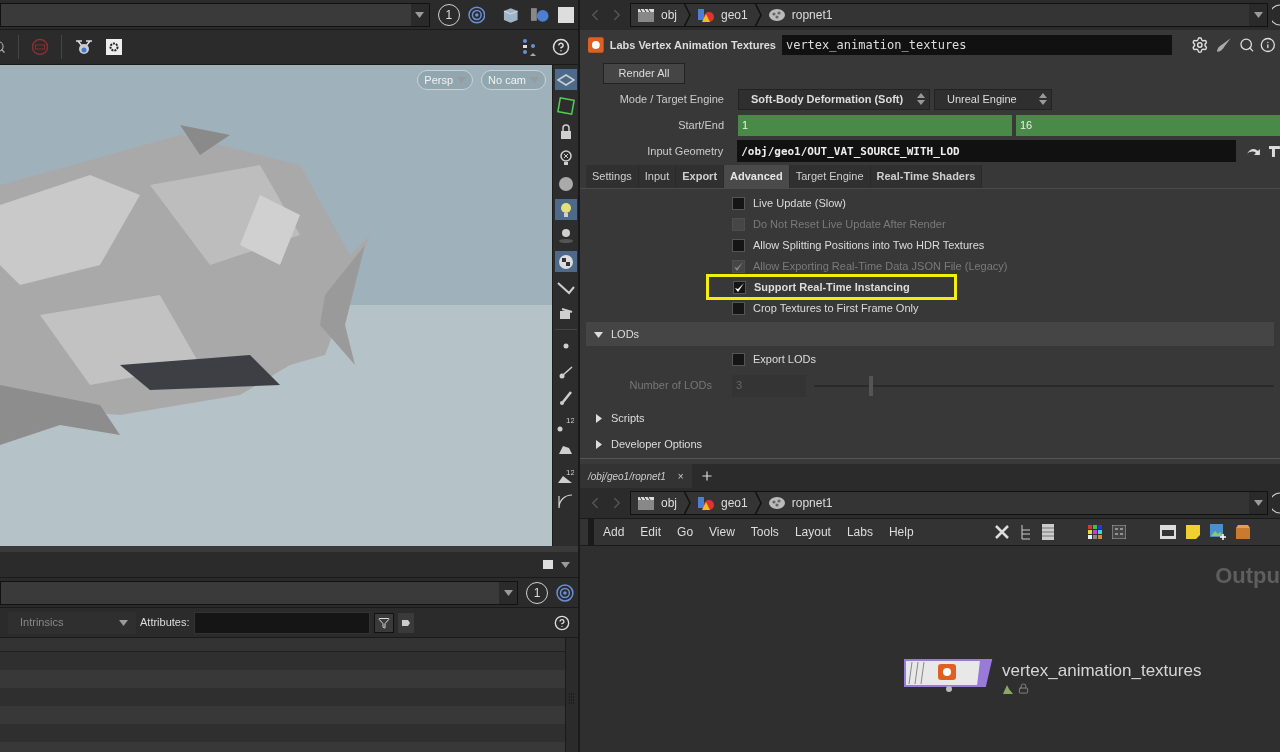 The width and height of the screenshot is (1280, 752). Describe the element at coordinates (565, 157) in the screenshot. I see `bulb-icon` at that location.